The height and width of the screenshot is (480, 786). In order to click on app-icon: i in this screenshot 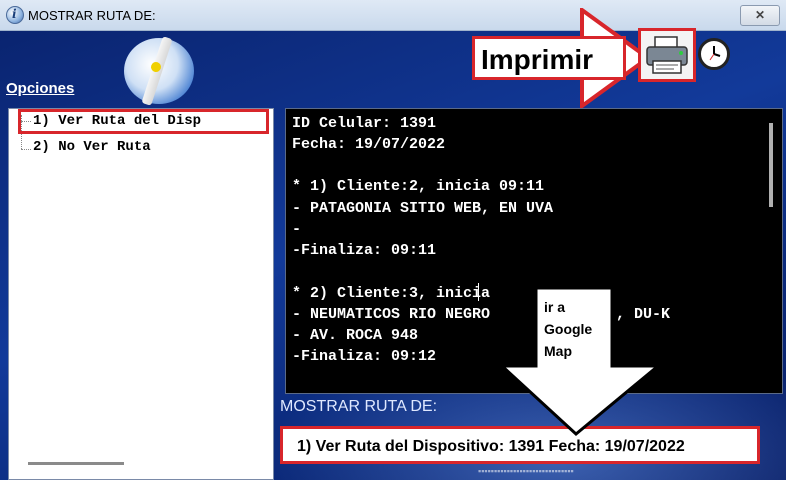, I will do `click(15, 15)`.